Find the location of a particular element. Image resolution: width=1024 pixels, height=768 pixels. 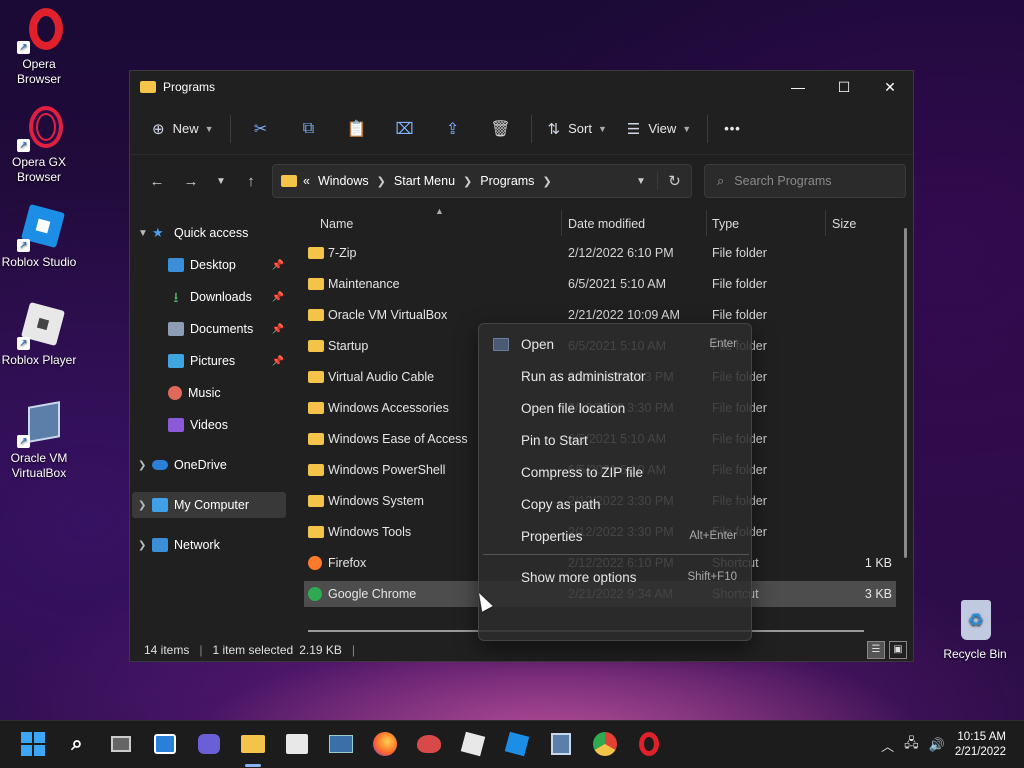

task-view-icon is located at coordinates (121, 744).